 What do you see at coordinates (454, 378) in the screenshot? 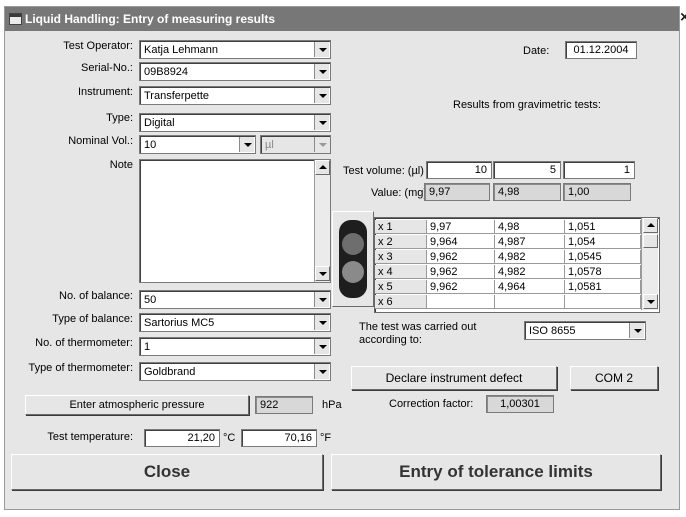
I see `declare-defect-button: Declare instrument defect` at bounding box center [454, 378].